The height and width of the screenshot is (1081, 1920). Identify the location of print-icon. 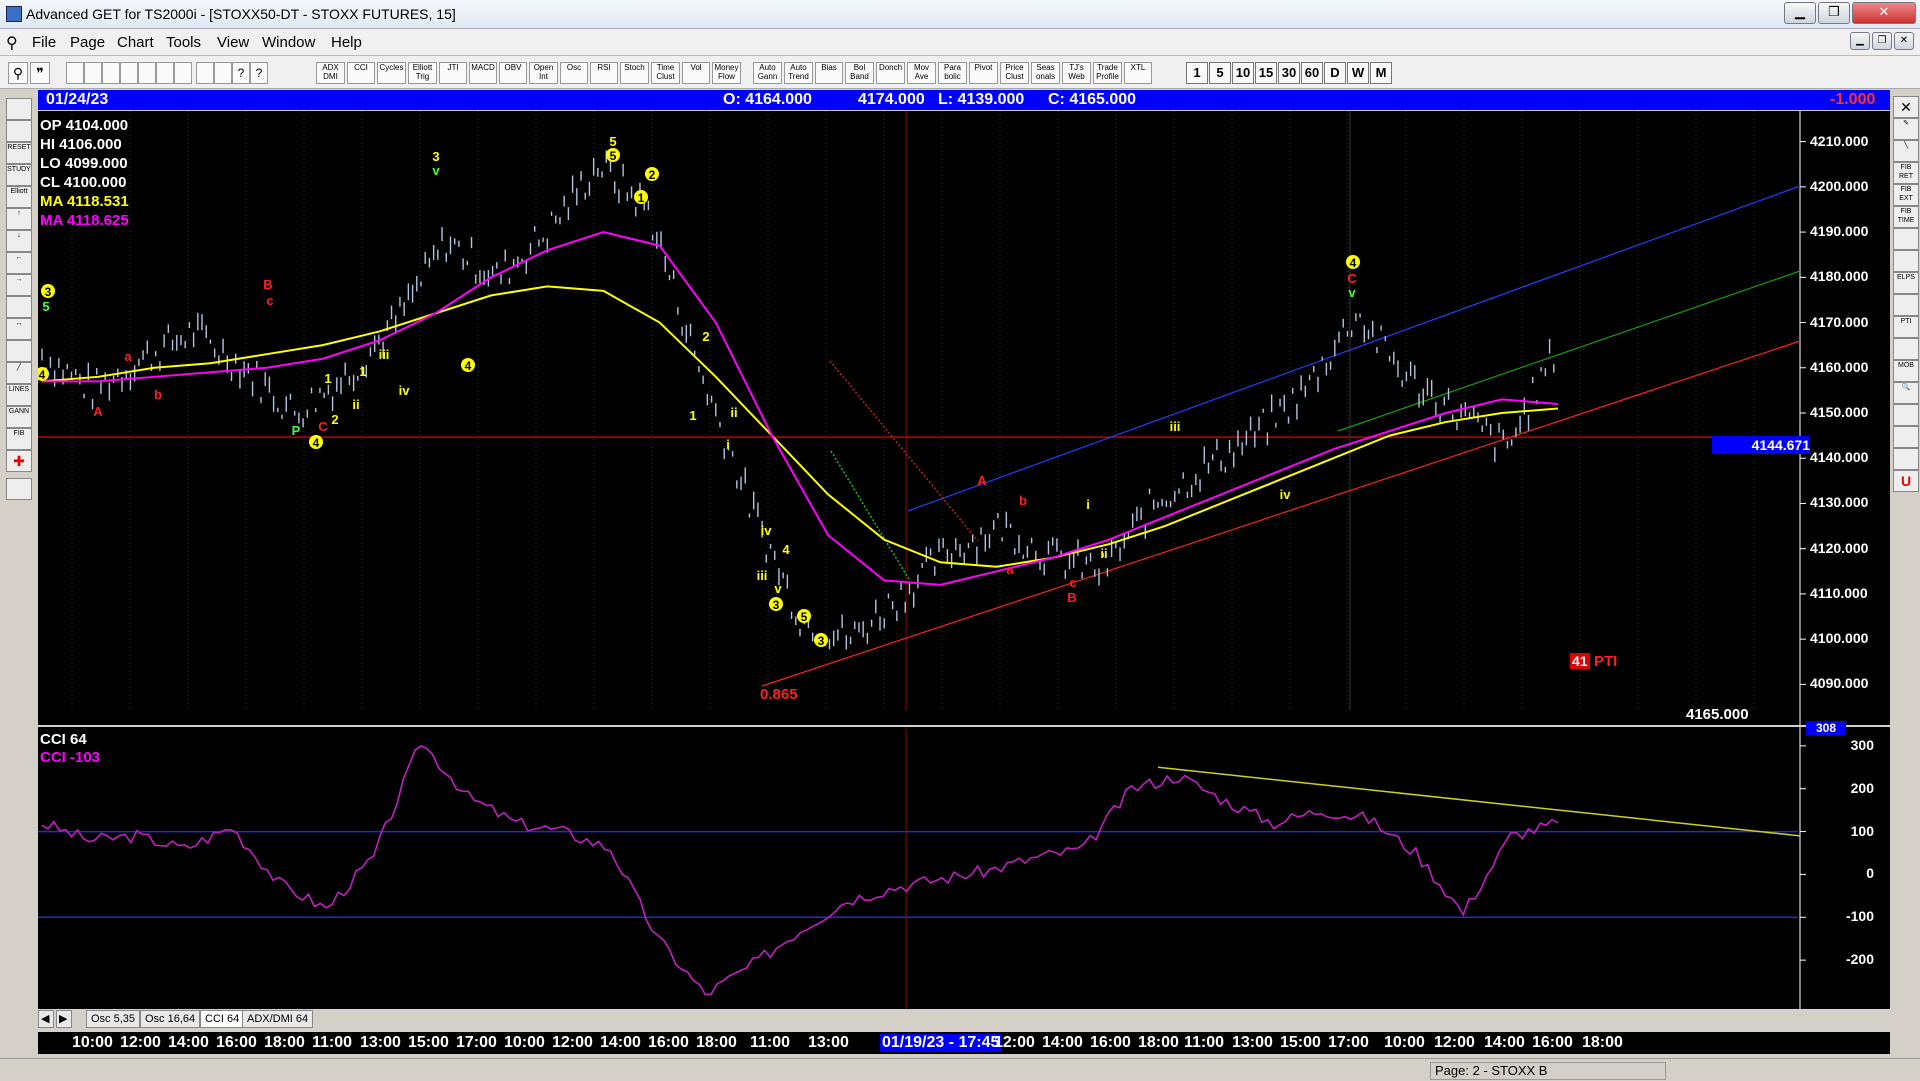
(205, 73).